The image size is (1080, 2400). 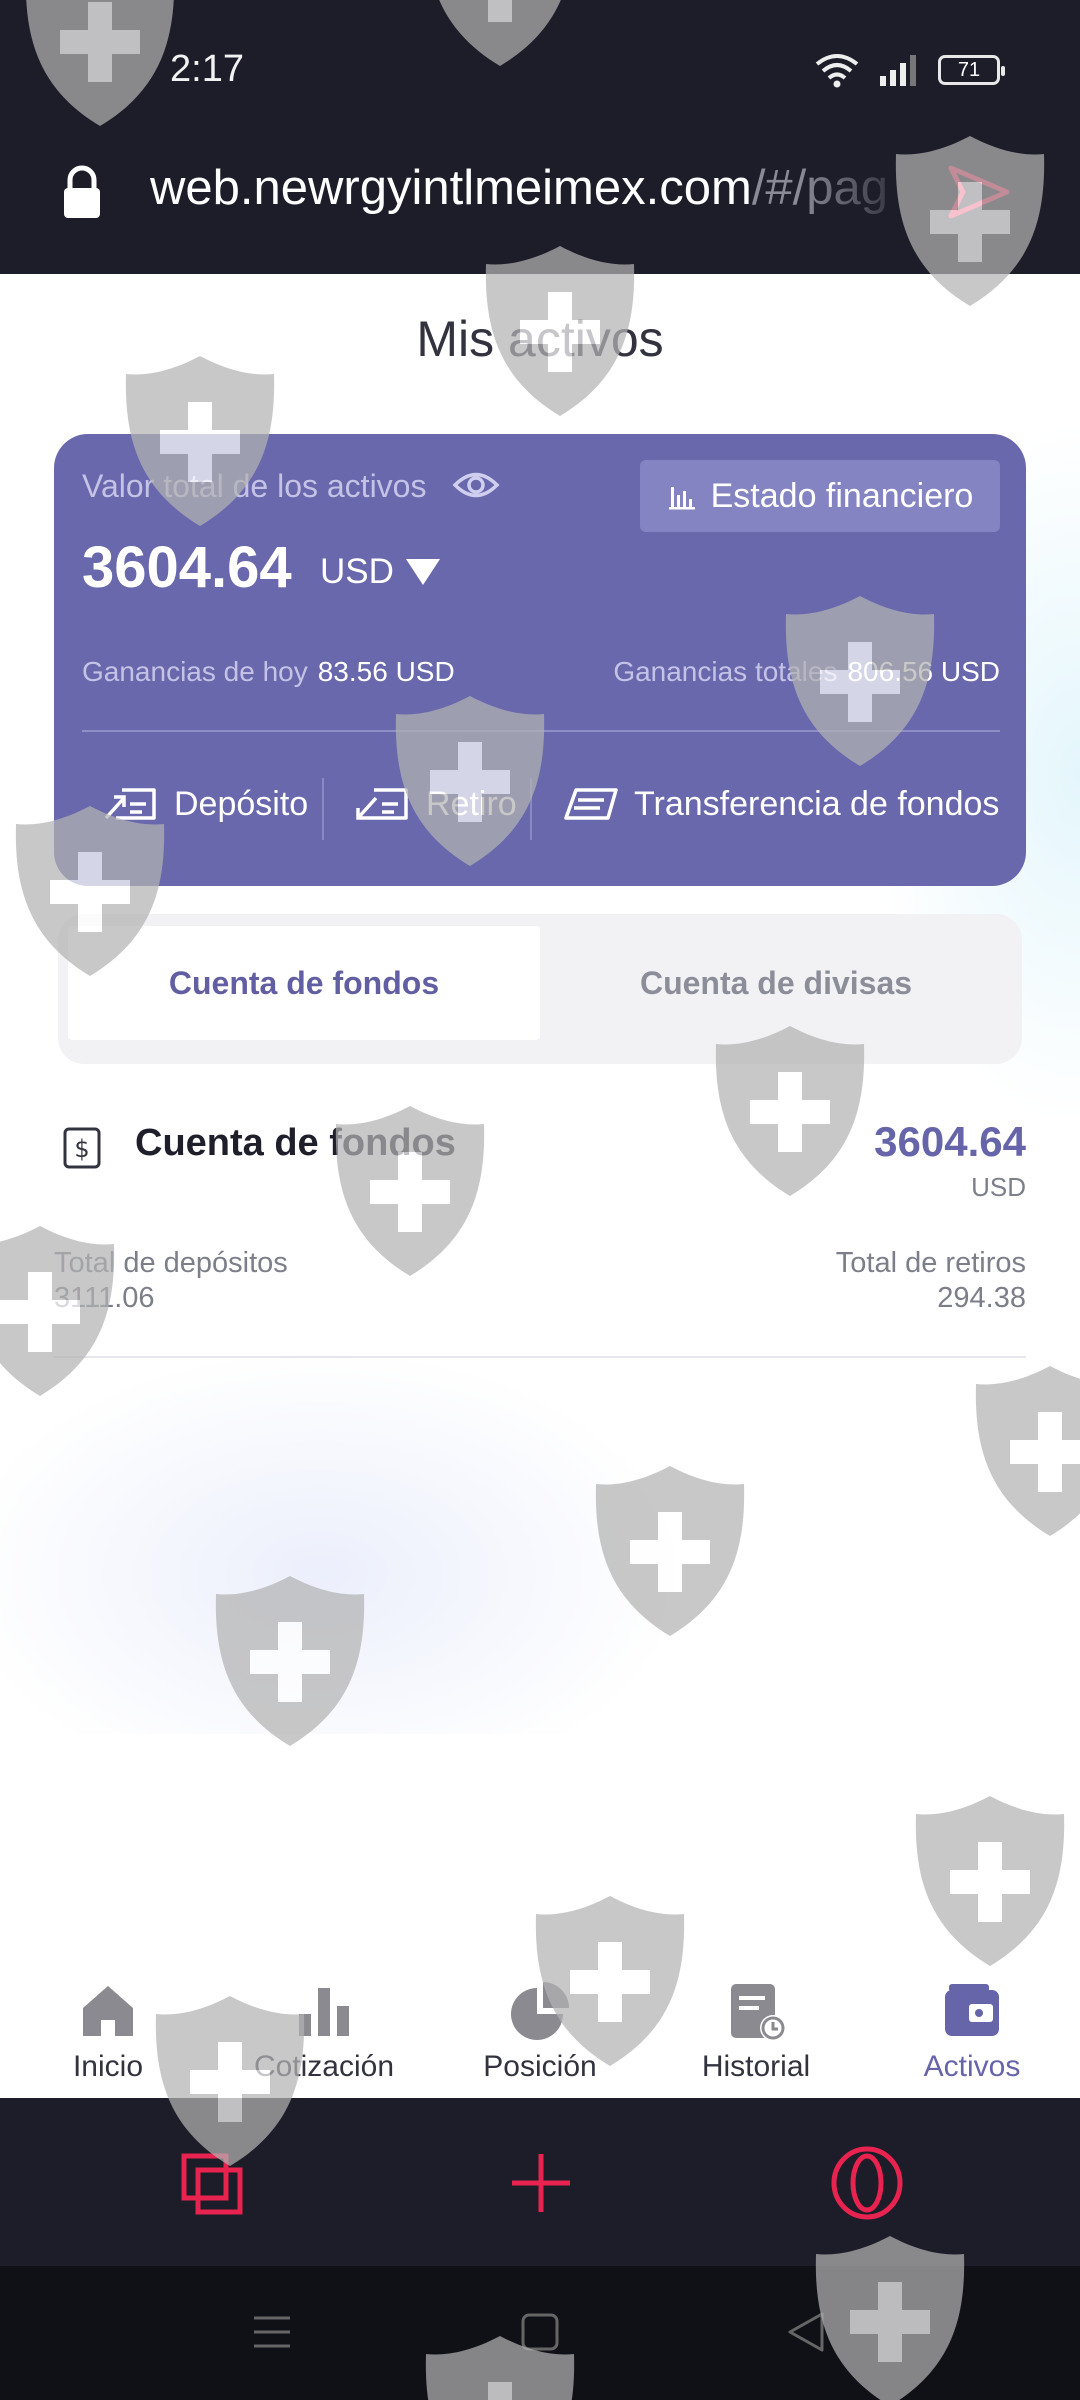 What do you see at coordinates (950, 1141) in the screenshot?
I see `account-balance: 3604.64` at bounding box center [950, 1141].